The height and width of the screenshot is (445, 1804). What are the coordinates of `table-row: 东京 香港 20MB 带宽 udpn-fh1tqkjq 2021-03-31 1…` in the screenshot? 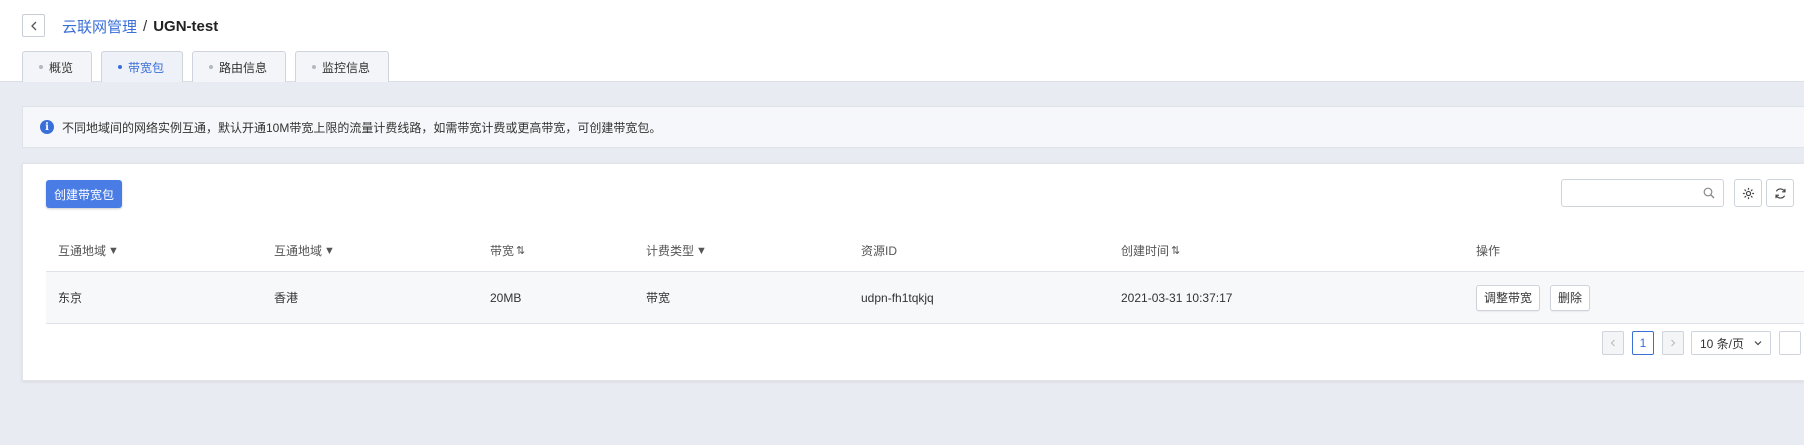 It's located at (925, 298).